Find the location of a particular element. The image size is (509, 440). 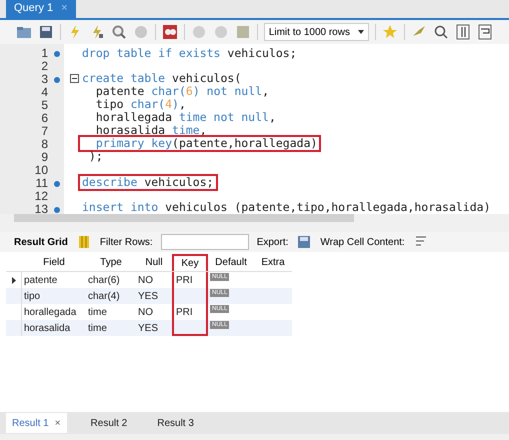

filter-field is located at coordinates (204, 242).